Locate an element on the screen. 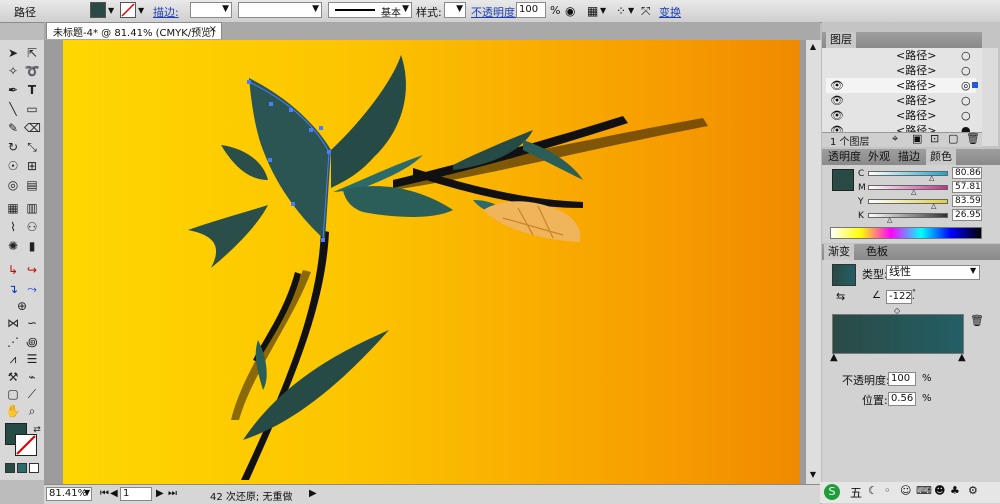  graph-tool-icon: ⩘ is located at coordinates (13, 359).